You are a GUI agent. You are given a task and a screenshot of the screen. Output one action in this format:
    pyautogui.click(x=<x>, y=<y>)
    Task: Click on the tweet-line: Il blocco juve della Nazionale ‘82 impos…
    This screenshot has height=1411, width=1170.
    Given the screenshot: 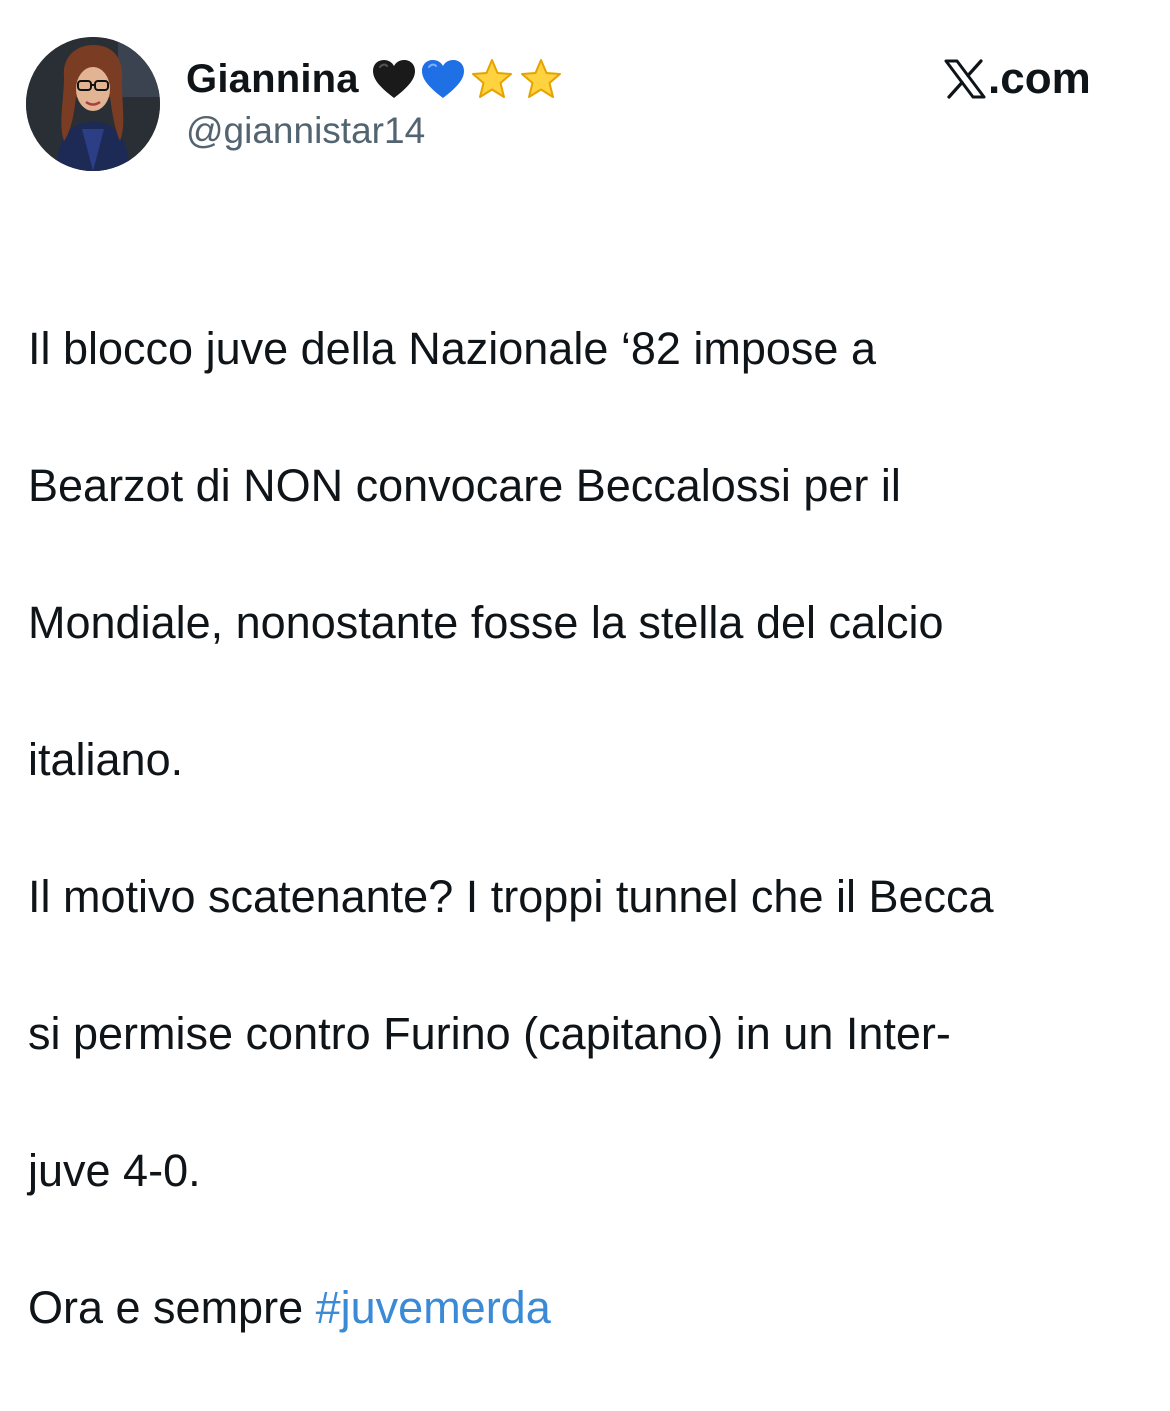 What is the action you would take?
    pyautogui.click(x=452, y=348)
    